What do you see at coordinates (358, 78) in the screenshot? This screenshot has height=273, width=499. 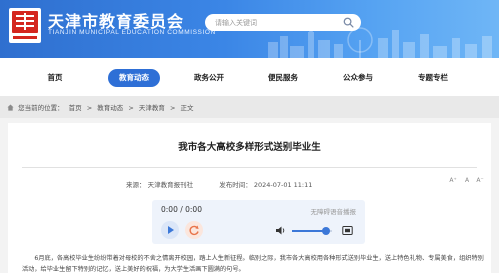 I see `nav-item-public-participation: 公众参与` at bounding box center [358, 78].